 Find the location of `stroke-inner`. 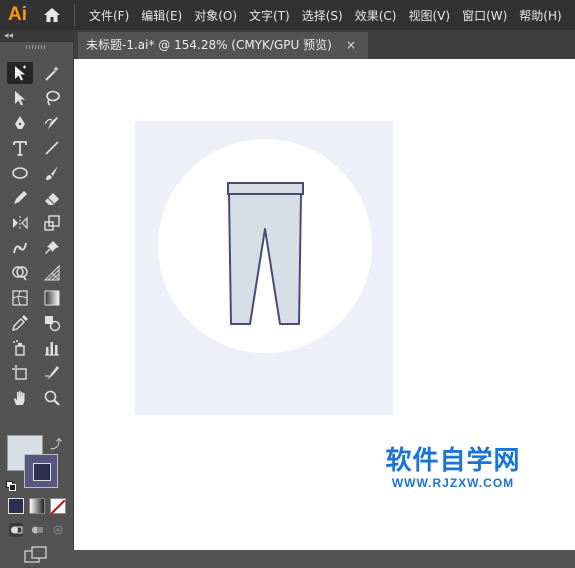

stroke-inner is located at coordinates (42, 472).